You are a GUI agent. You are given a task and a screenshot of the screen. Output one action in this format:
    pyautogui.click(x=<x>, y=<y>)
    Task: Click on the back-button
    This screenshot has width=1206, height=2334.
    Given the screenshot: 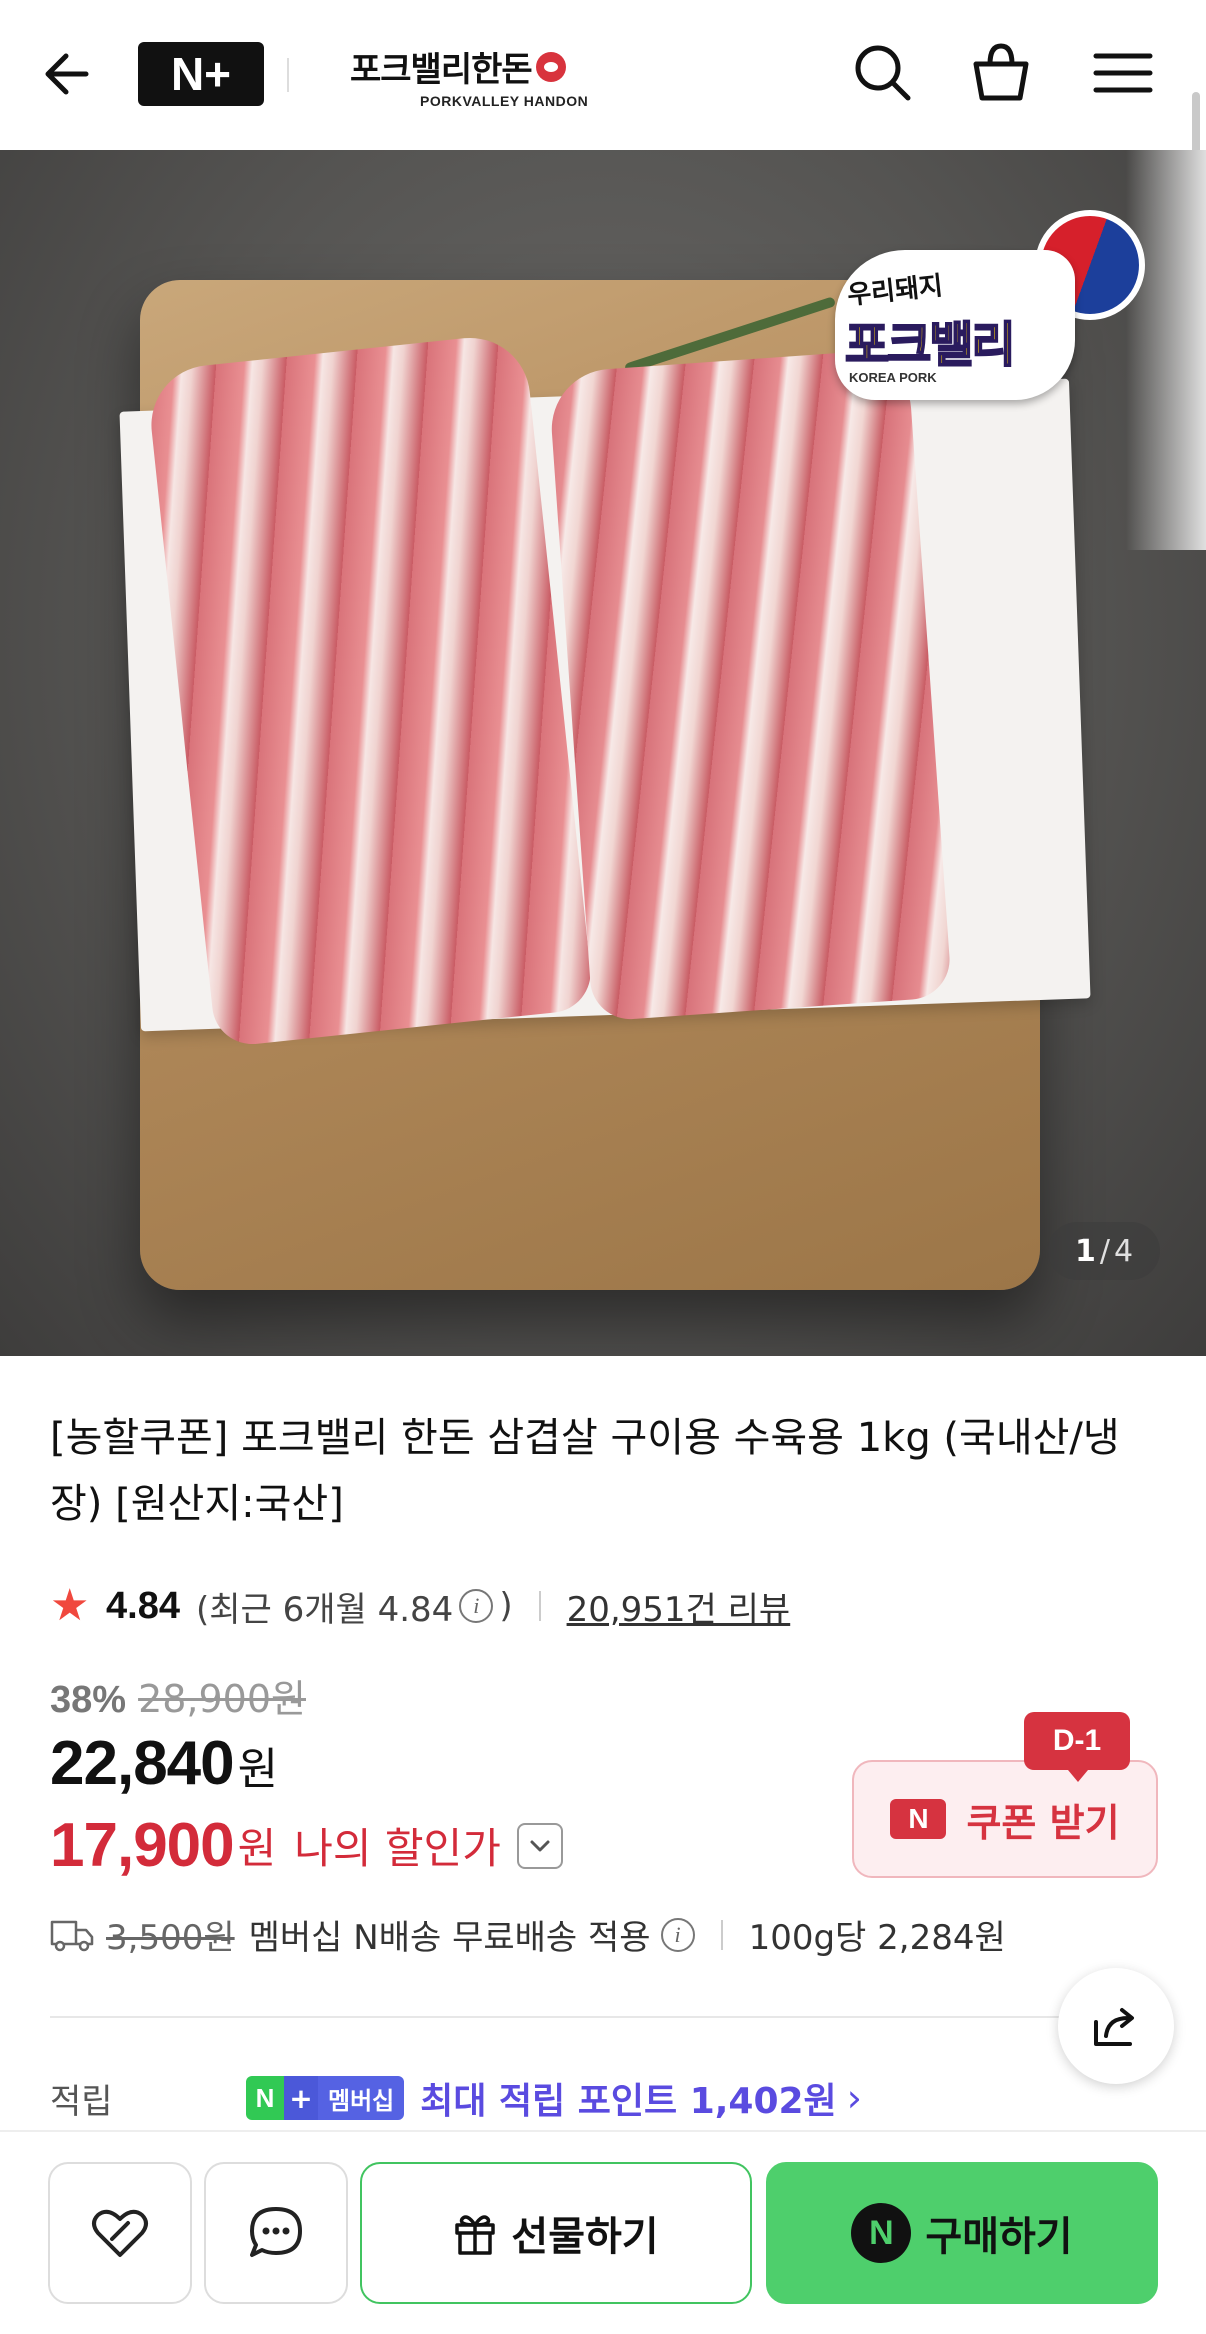 What is the action you would take?
    pyautogui.click(x=74, y=74)
    